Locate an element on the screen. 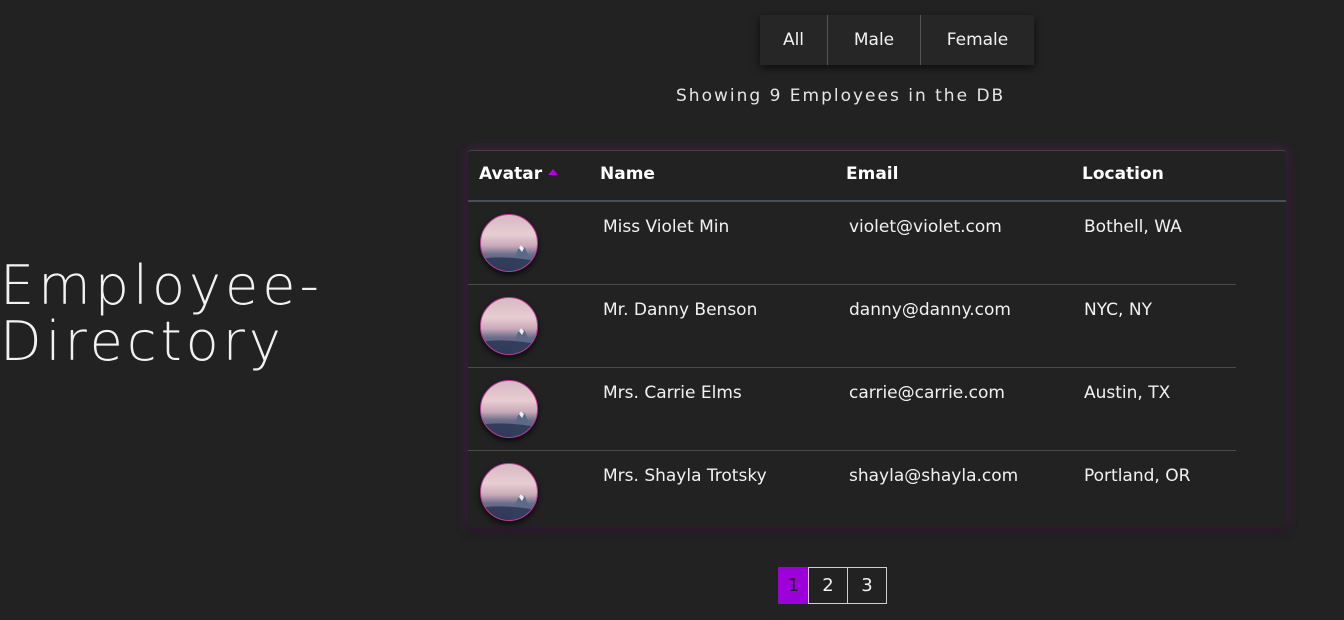 The height and width of the screenshot is (620, 1344). pagination: 1 2 3 is located at coordinates (832, 585).